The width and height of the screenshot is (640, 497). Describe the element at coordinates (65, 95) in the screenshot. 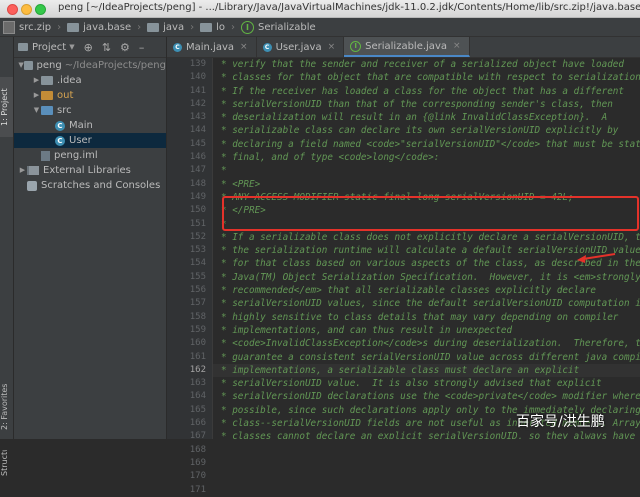

I see `tree-item-label: out` at that location.